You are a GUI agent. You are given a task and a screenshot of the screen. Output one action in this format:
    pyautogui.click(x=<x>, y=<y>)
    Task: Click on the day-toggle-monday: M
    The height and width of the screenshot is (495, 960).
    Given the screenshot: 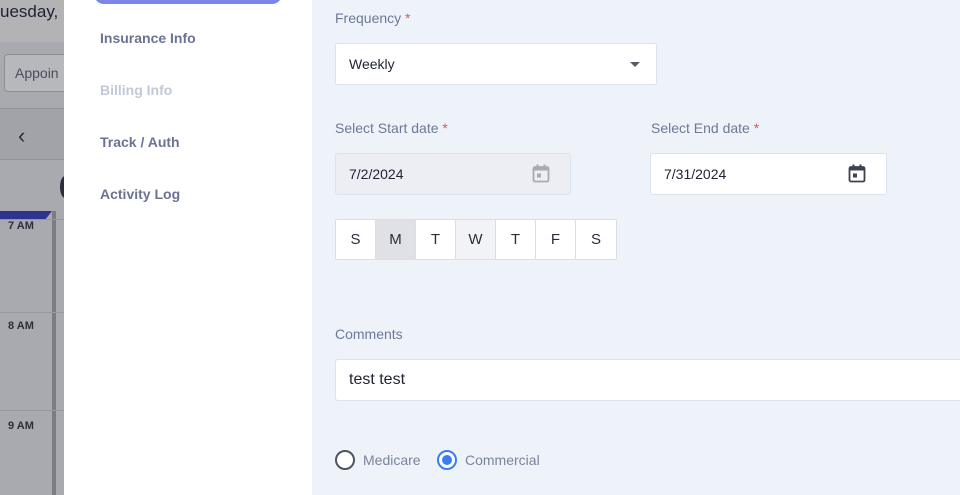 What is the action you would take?
    pyautogui.click(x=396, y=239)
    